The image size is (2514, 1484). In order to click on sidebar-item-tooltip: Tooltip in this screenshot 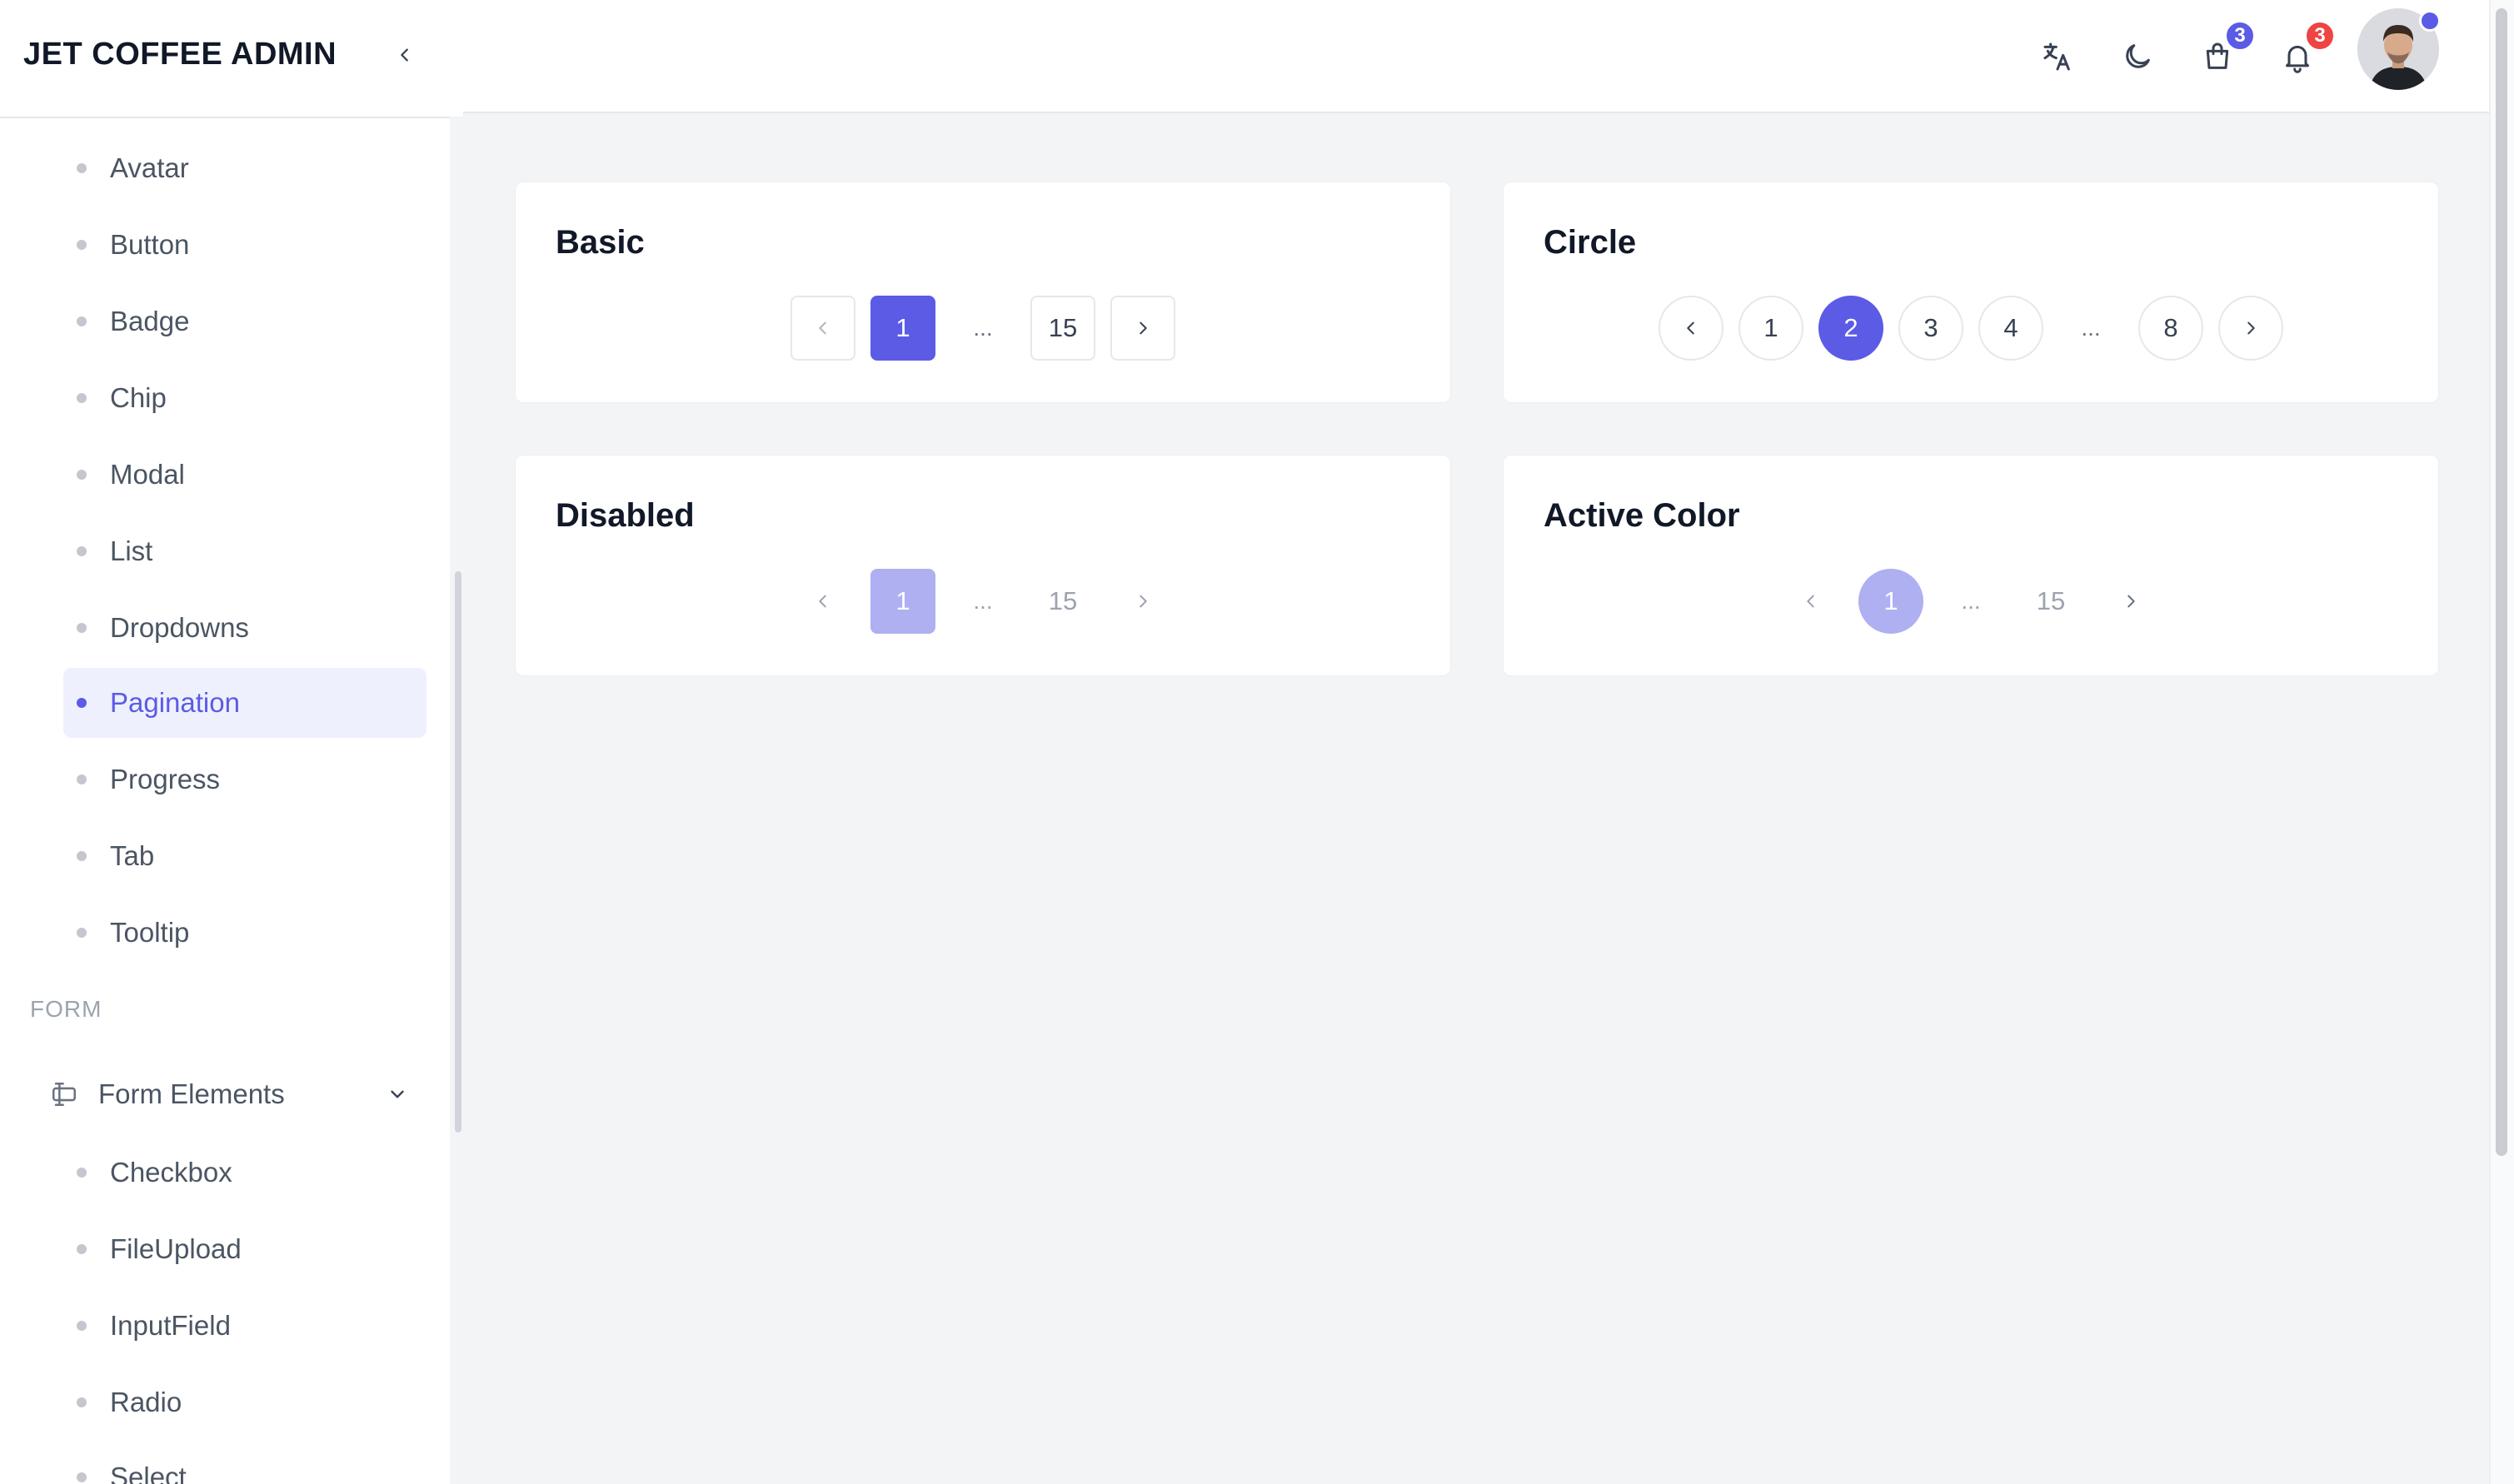, I will do `click(244, 933)`.